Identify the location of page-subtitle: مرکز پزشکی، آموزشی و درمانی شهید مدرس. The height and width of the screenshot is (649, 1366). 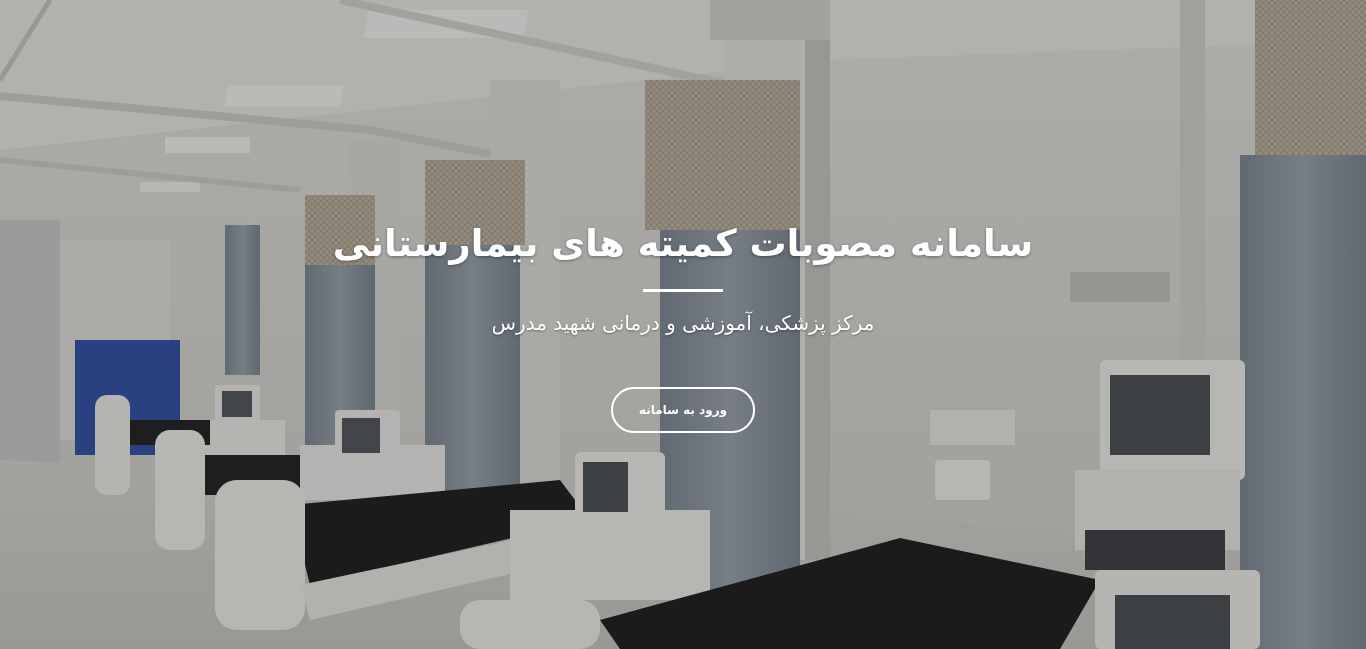
(683, 323).